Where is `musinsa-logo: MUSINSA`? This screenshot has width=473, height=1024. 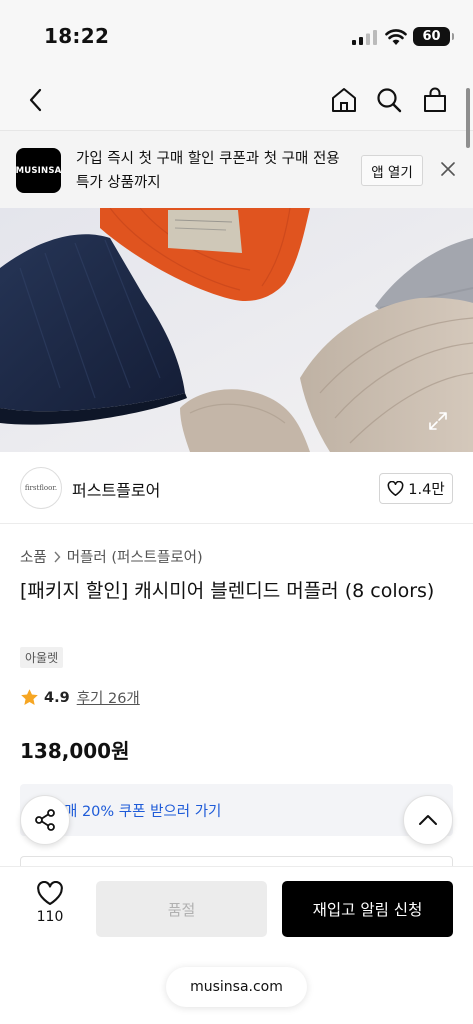
musinsa-logo: MUSINSA is located at coordinates (38, 170).